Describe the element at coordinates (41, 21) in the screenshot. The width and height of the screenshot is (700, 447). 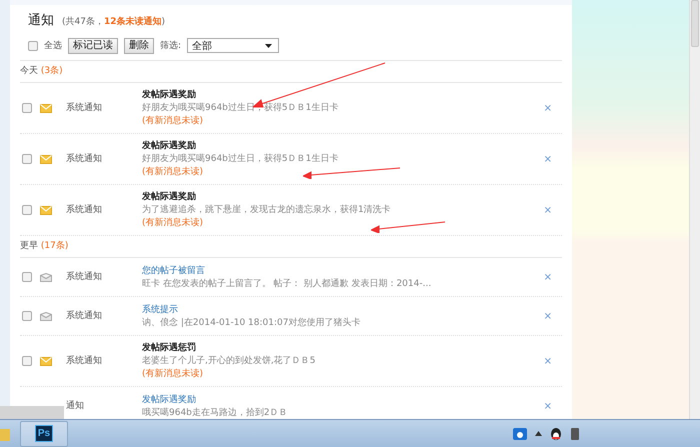
I see `page-title: 通知` at that location.